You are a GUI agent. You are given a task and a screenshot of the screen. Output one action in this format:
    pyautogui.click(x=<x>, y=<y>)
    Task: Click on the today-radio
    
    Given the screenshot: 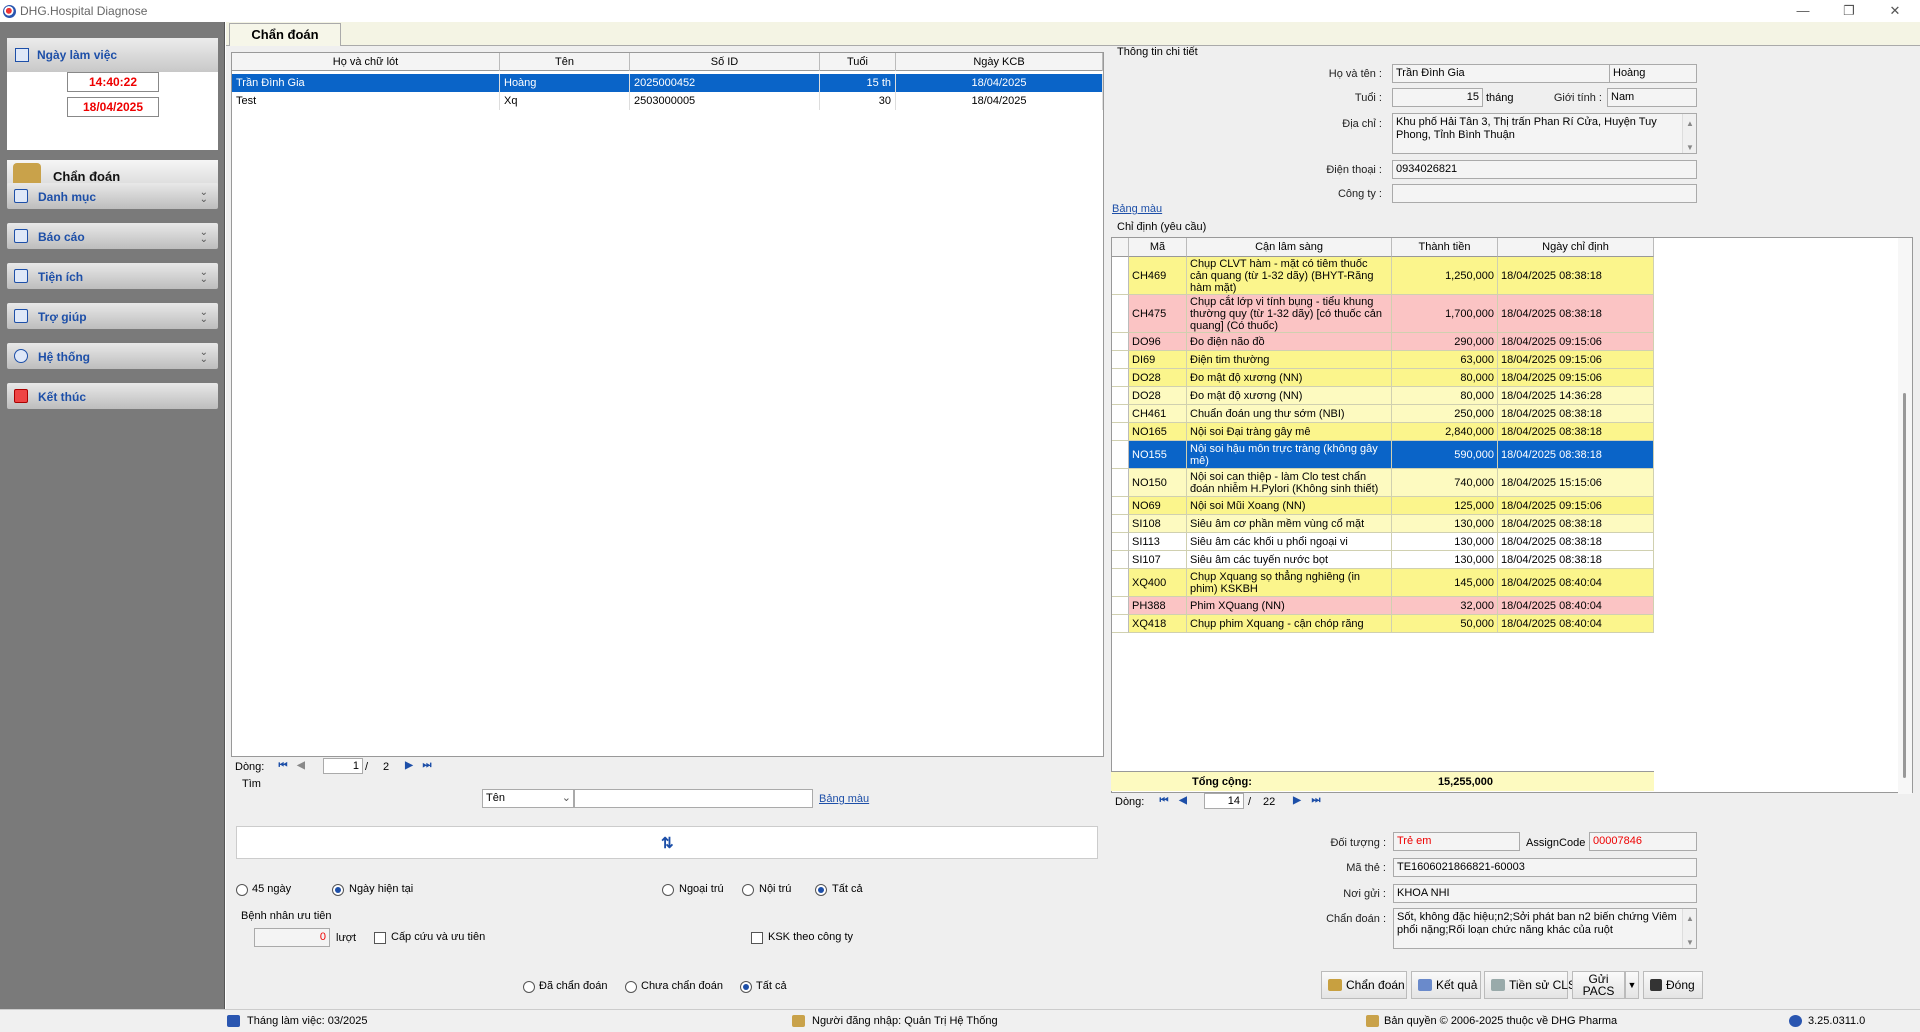 What is the action you would take?
    pyautogui.click(x=338, y=890)
    